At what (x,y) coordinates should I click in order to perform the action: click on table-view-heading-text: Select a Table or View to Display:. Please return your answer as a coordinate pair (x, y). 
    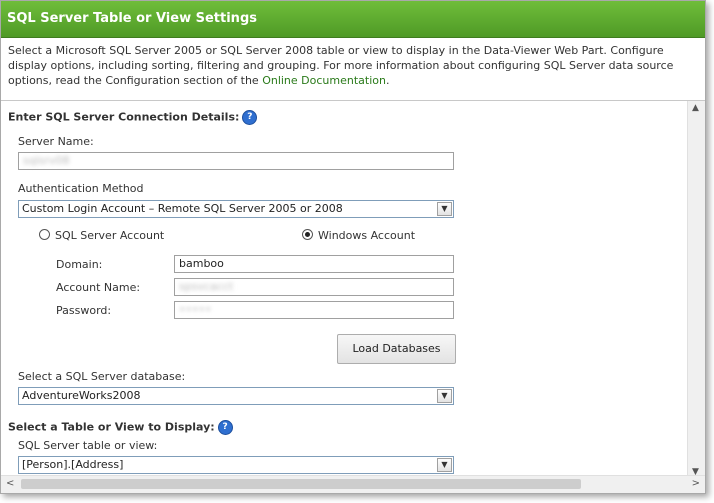
    Looking at the image, I should click on (111, 427).